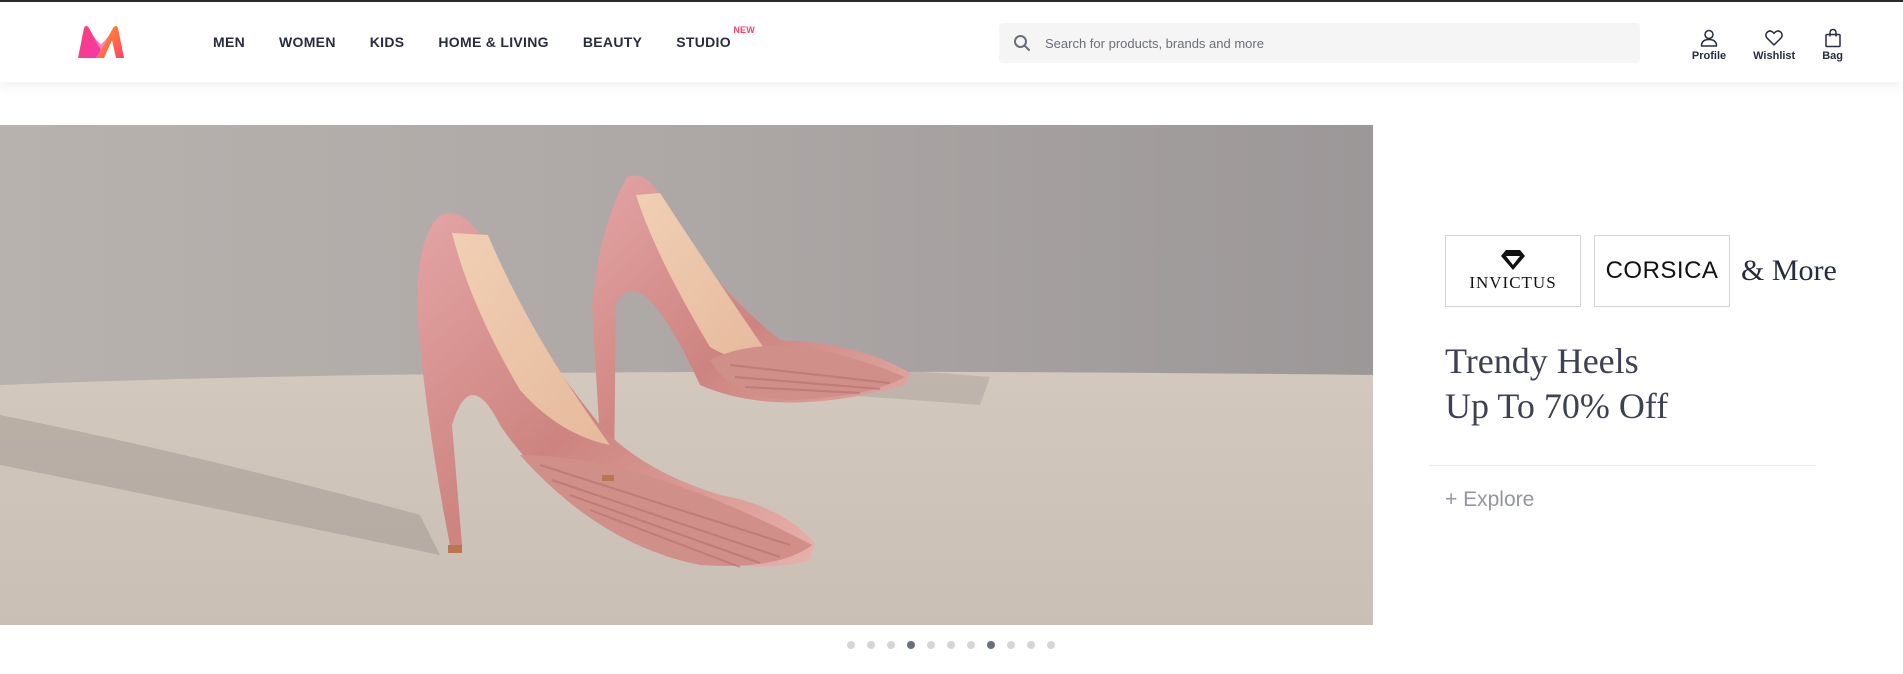 The height and width of the screenshot is (674, 1903). I want to click on divider, so click(1623, 465).